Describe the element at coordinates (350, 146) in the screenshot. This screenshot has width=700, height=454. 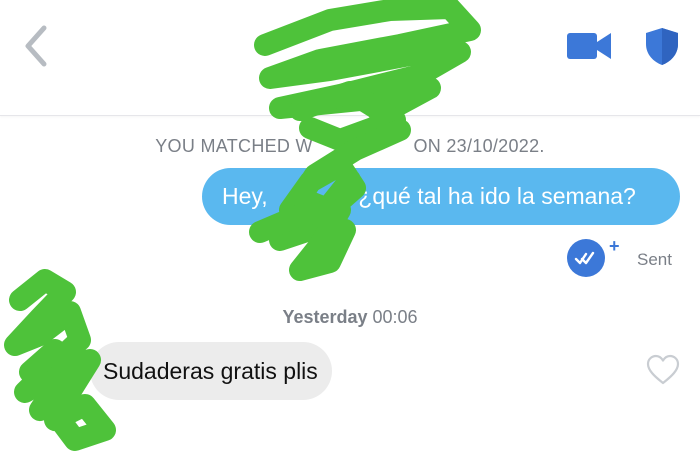
I see `match-notice: YOU MATCHED W ON 23/10/2022.` at that location.